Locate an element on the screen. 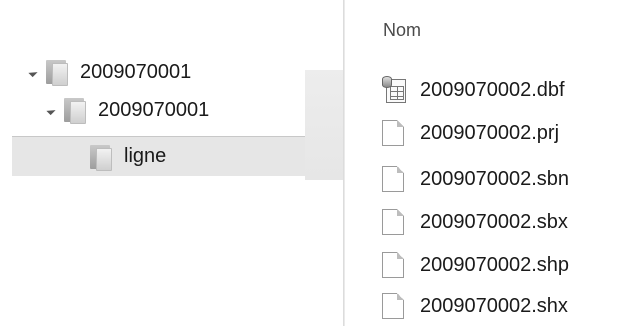  file-item: 2009070002.shp is located at coordinates (475, 265).